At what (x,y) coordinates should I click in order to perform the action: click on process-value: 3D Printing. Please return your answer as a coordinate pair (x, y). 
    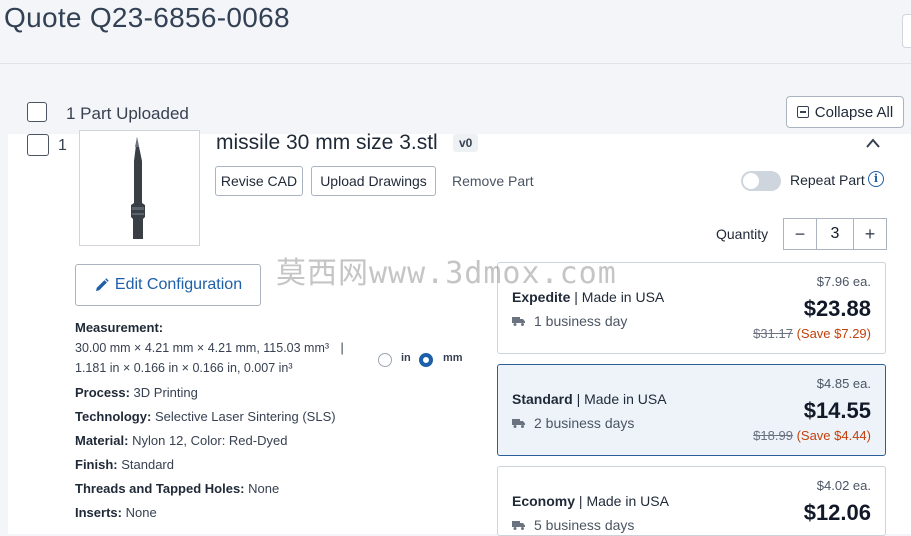
    Looking at the image, I should click on (165, 392).